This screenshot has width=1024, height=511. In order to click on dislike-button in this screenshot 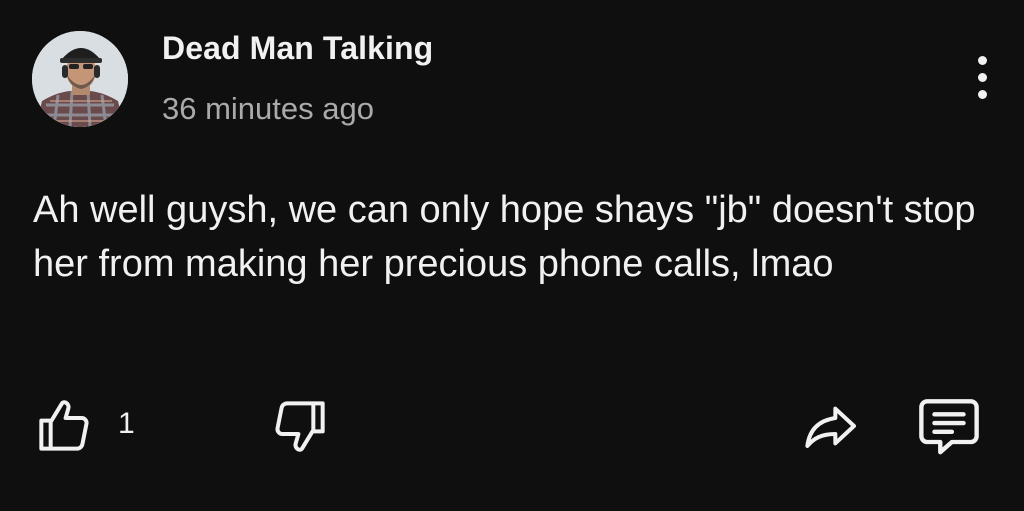, I will do `click(300, 426)`.